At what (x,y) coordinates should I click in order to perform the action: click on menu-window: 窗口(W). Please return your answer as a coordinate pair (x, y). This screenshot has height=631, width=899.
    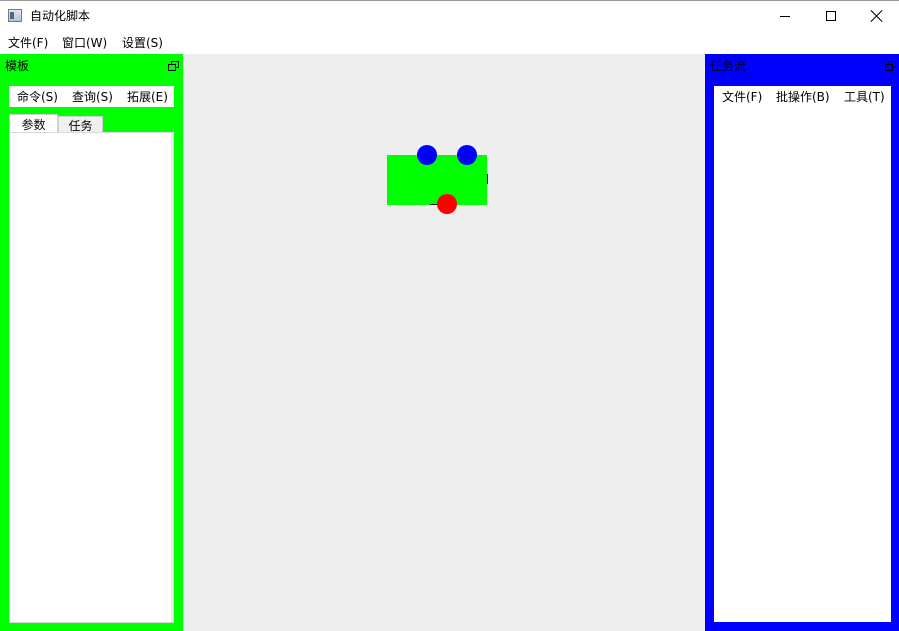
    Looking at the image, I should click on (84, 43).